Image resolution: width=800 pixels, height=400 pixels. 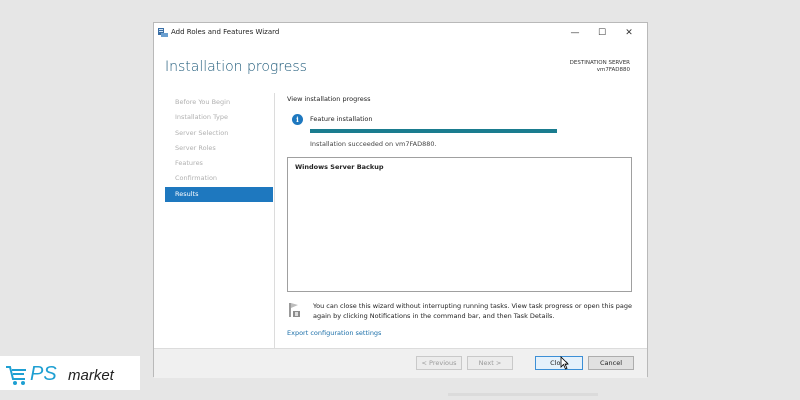 I want to click on progress-fill, so click(x=433, y=131).